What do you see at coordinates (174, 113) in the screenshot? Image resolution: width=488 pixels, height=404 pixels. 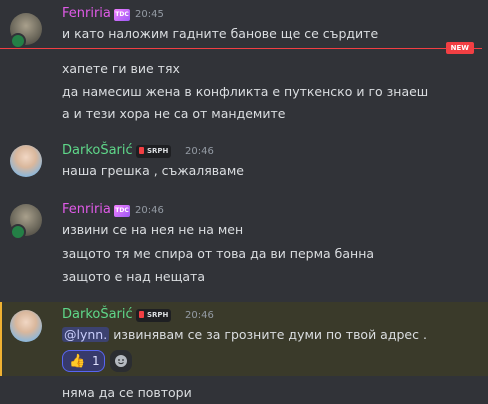 I see `message-text: а и тези хора не са от мандемите` at bounding box center [174, 113].